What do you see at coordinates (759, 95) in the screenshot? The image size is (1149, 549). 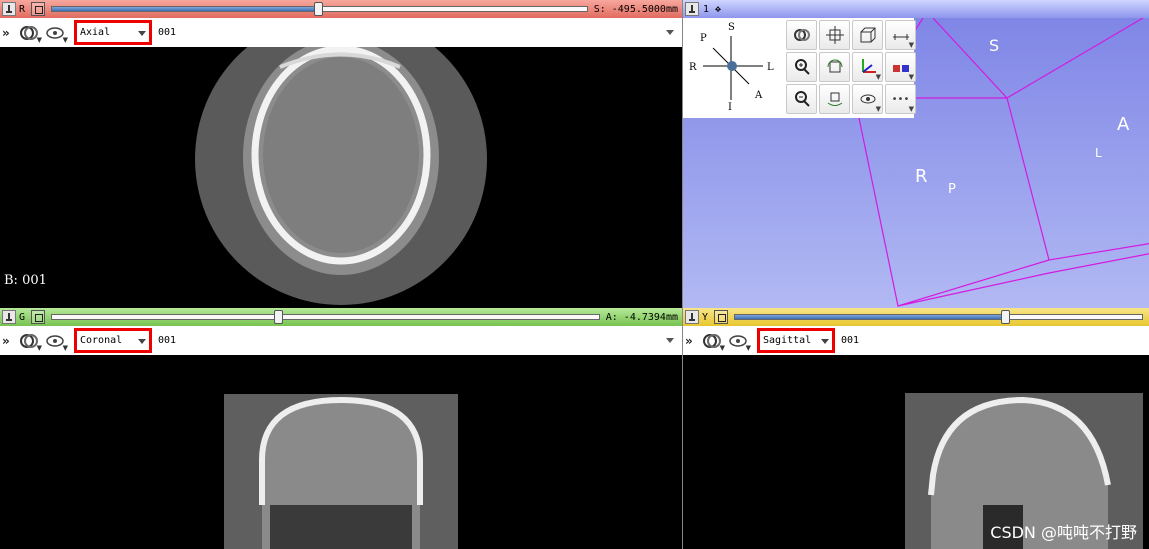 I see `orient-a: A` at bounding box center [759, 95].